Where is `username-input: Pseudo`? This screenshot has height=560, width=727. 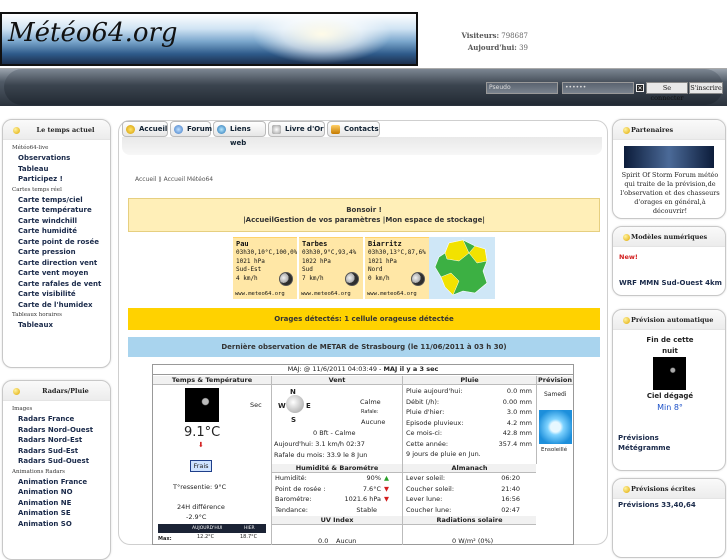
username-input: Pseudo is located at coordinates (522, 88).